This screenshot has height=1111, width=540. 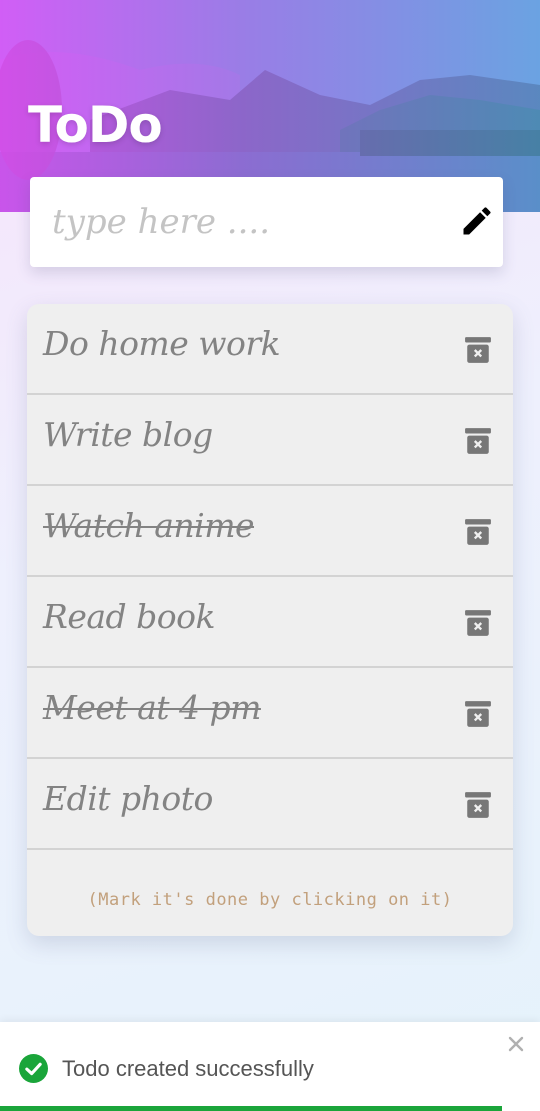 I want to click on pencil-icon, so click(x=477, y=221).